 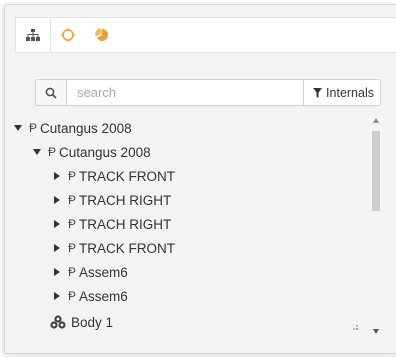 I want to click on tab-hierarchy, so click(x=33, y=35).